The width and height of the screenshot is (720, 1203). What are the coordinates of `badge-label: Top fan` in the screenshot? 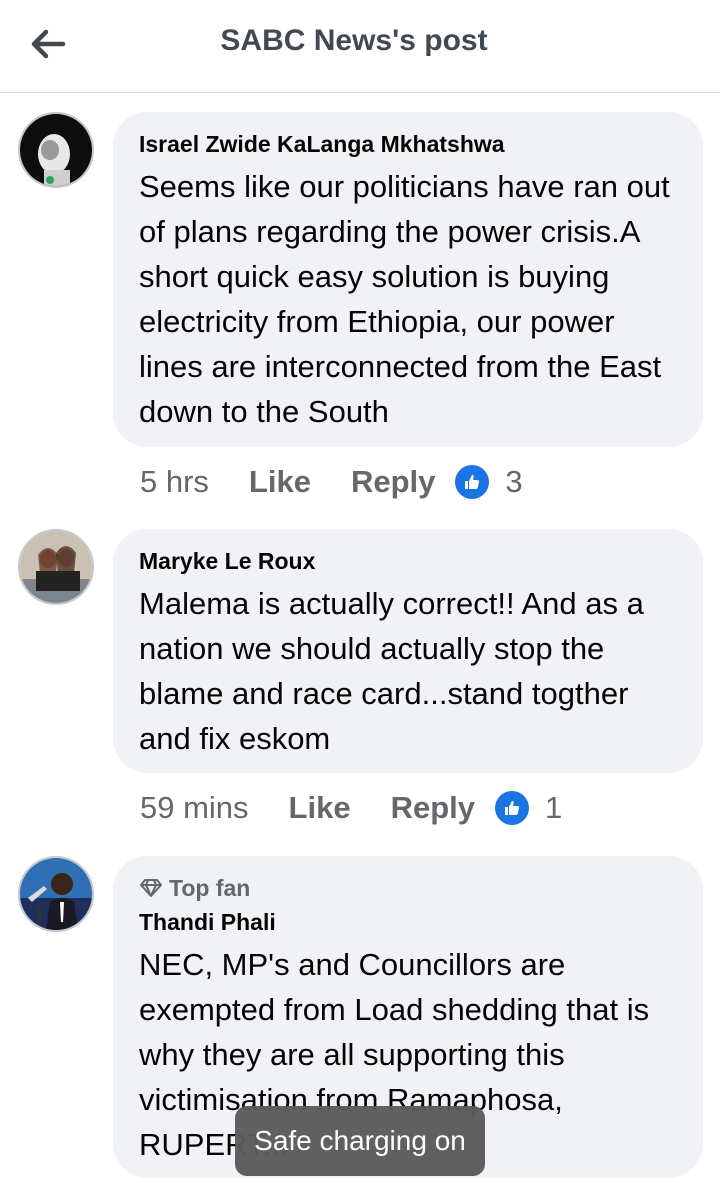 It's located at (210, 888).